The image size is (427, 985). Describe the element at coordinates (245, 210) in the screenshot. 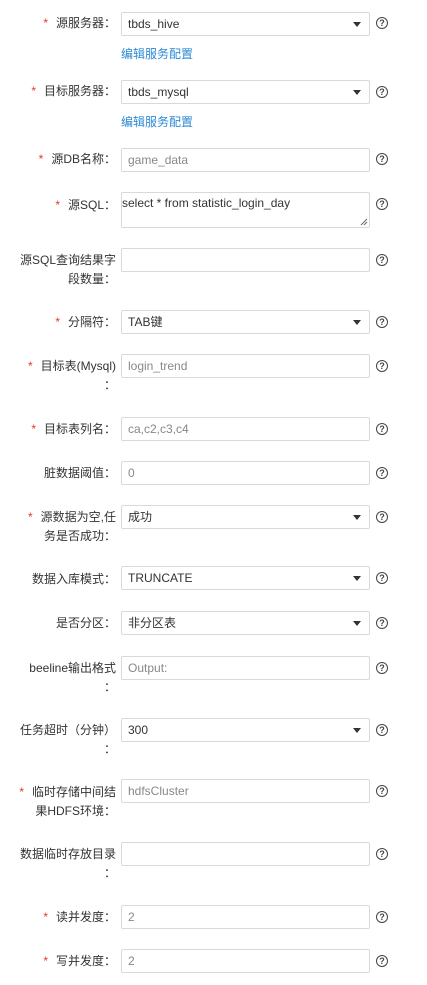

I see `source-sql-textarea: select * from statistic_login_day` at that location.